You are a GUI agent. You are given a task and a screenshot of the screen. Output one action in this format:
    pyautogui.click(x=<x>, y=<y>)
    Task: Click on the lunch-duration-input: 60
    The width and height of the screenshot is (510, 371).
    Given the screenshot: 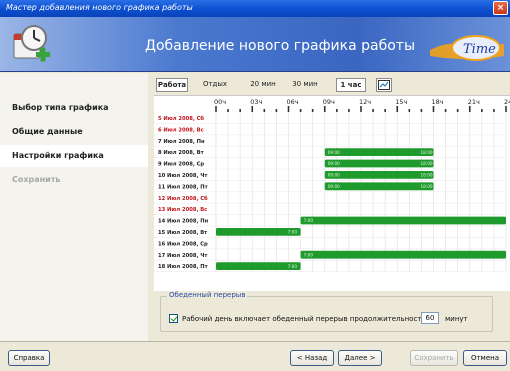 What is the action you would take?
    pyautogui.click(x=430, y=318)
    